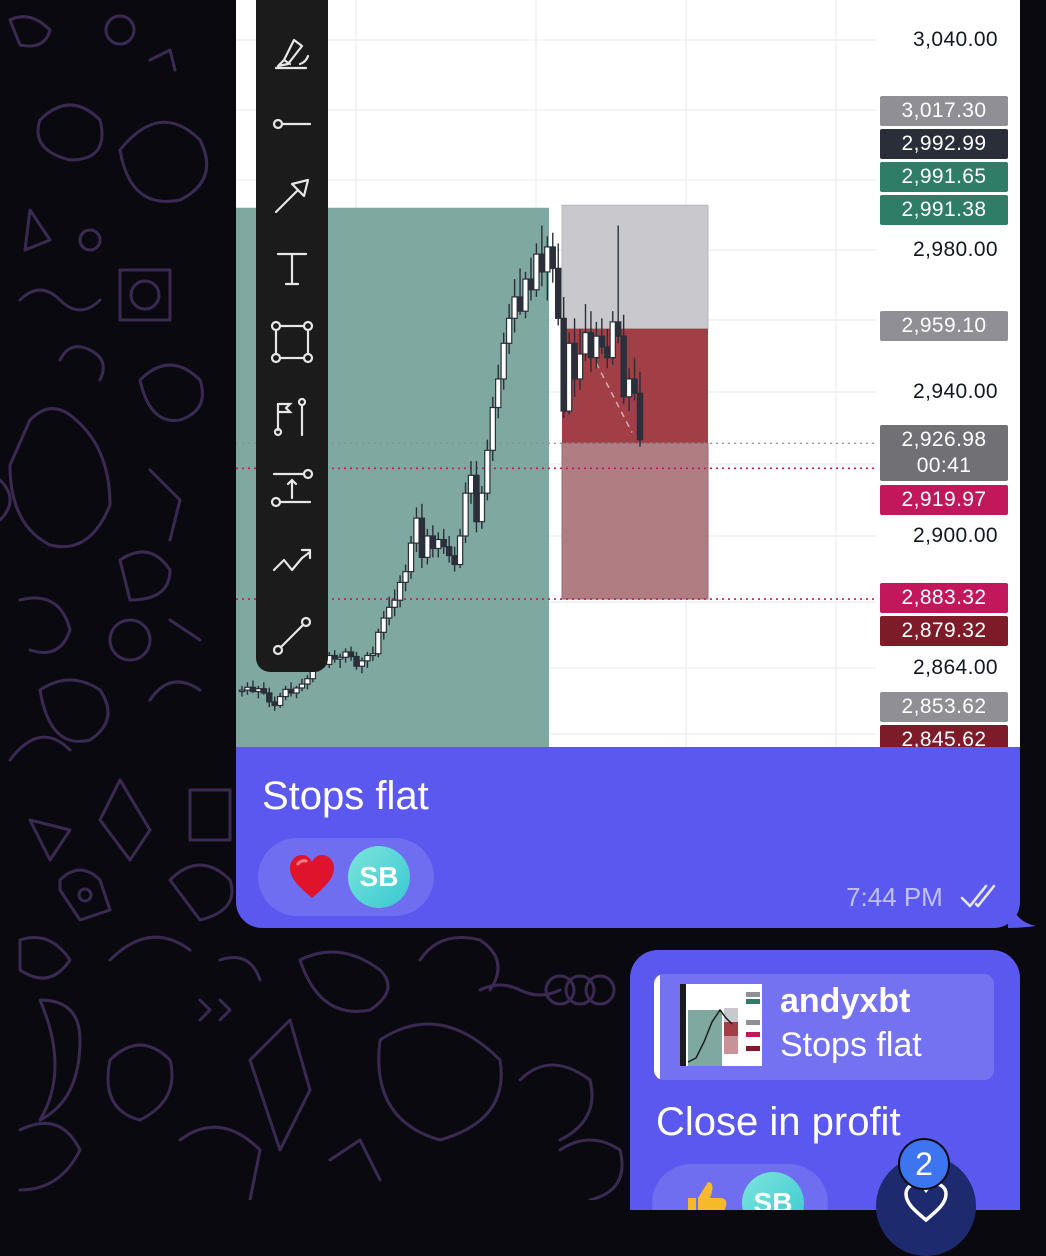 The height and width of the screenshot is (1256, 1046). I want to click on price-tag: 2,845.62, so click(944, 736).